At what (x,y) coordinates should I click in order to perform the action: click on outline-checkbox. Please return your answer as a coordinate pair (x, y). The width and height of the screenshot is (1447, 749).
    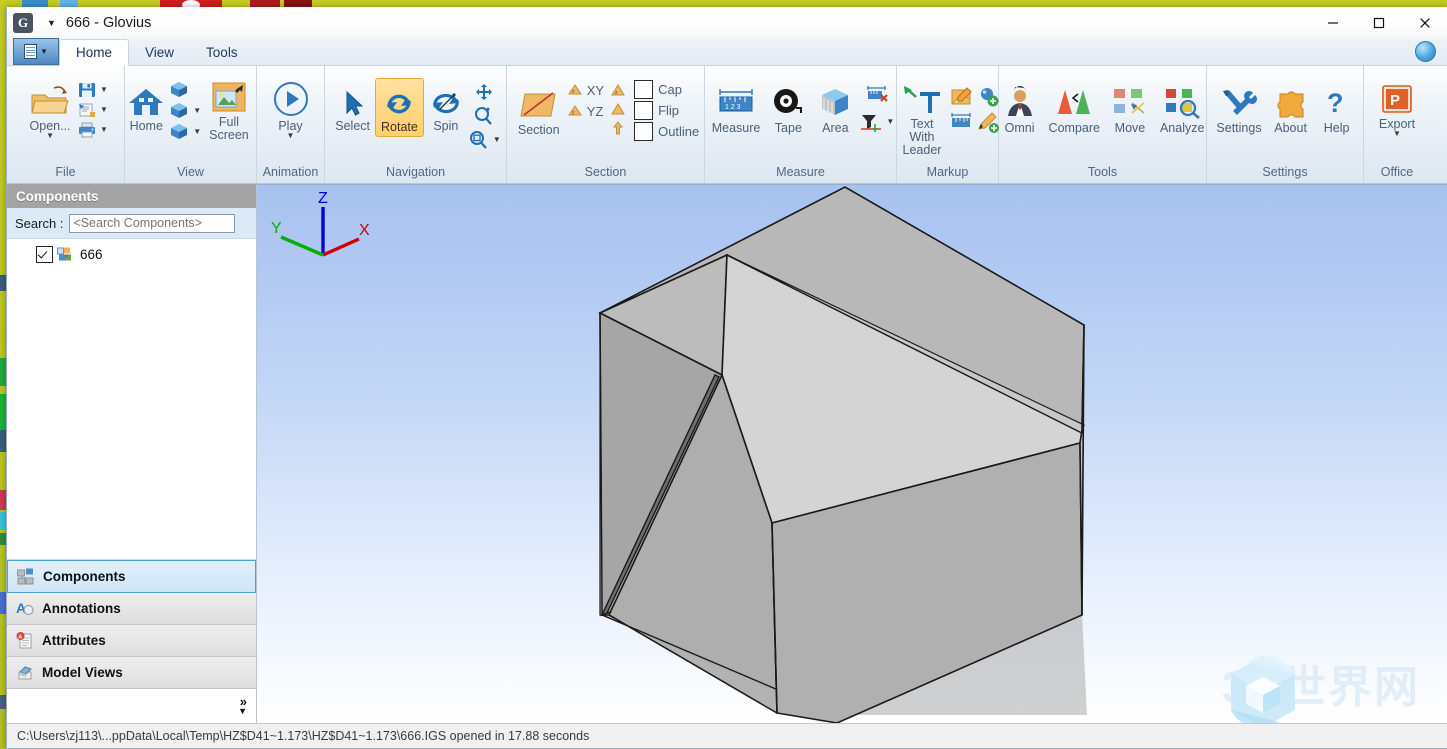
    Looking at the image, I should click on (643, 131).